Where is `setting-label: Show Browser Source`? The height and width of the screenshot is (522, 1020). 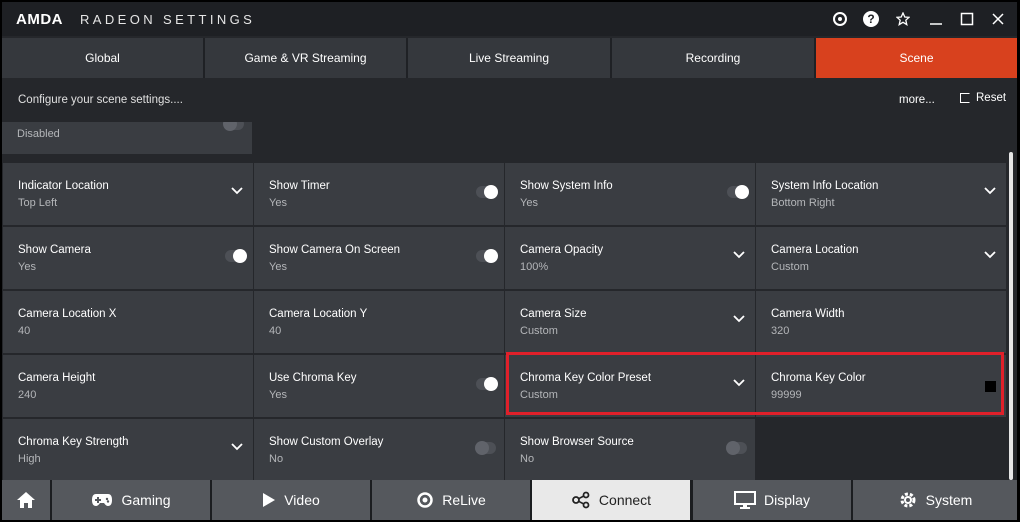 setting-label: Show Browser Source is located at coordinates (577, 442).